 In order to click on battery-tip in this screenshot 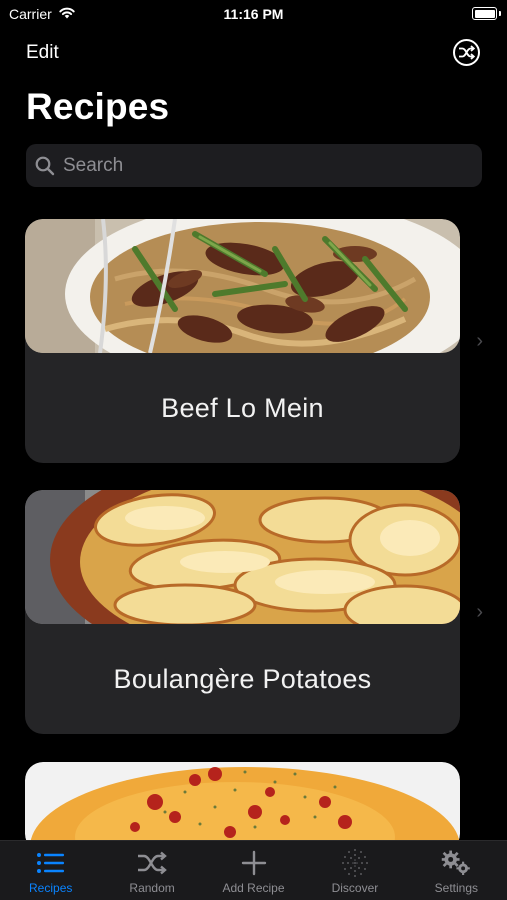, I will do `click(500, 13)`.